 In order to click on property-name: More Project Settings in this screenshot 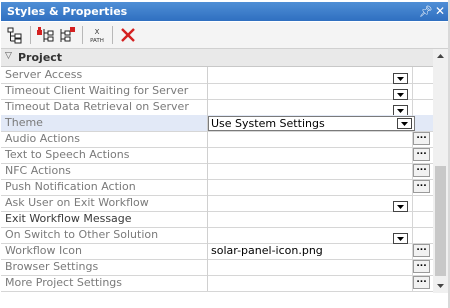, I will do `click(64, 282)`.